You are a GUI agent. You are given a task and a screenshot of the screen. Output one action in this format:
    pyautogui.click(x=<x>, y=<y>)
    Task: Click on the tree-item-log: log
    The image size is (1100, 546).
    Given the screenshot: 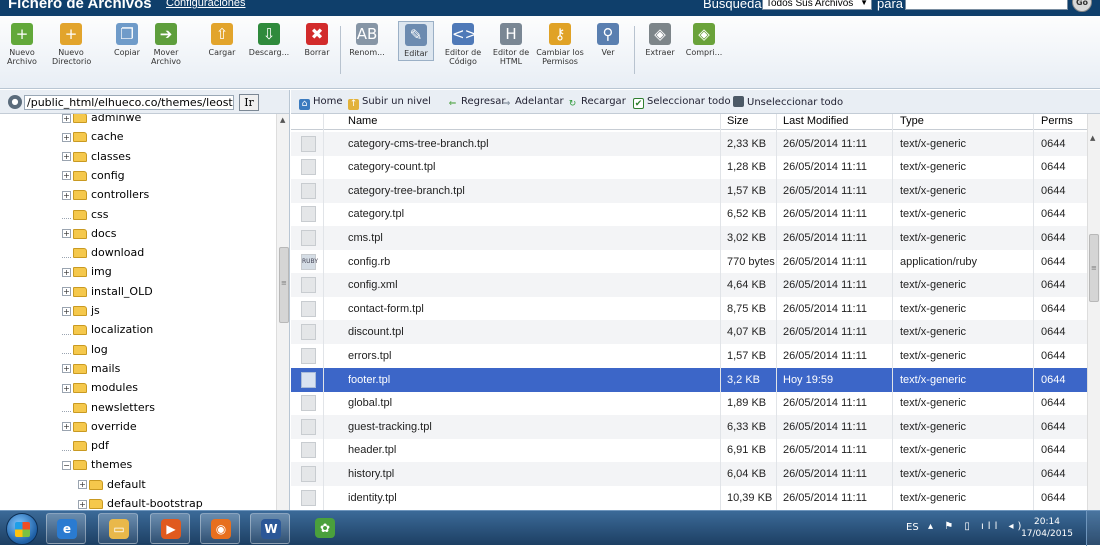 What is the action you would take?
    pyautogui.click(x=85, y=349)
    